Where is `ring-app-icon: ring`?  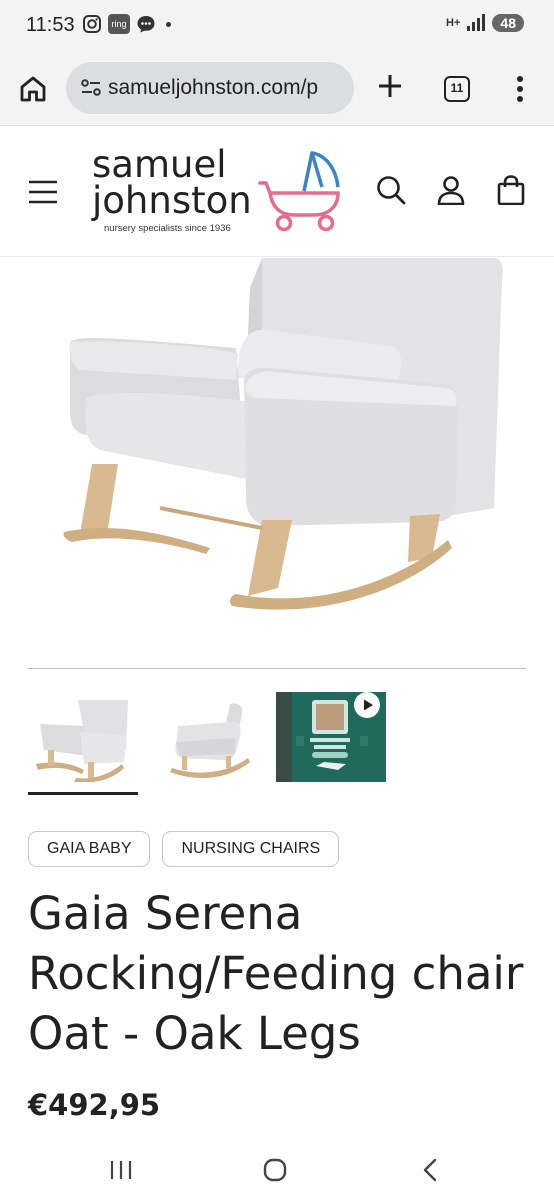
ring-app-icon: ring is located at coordinates (119, 24).